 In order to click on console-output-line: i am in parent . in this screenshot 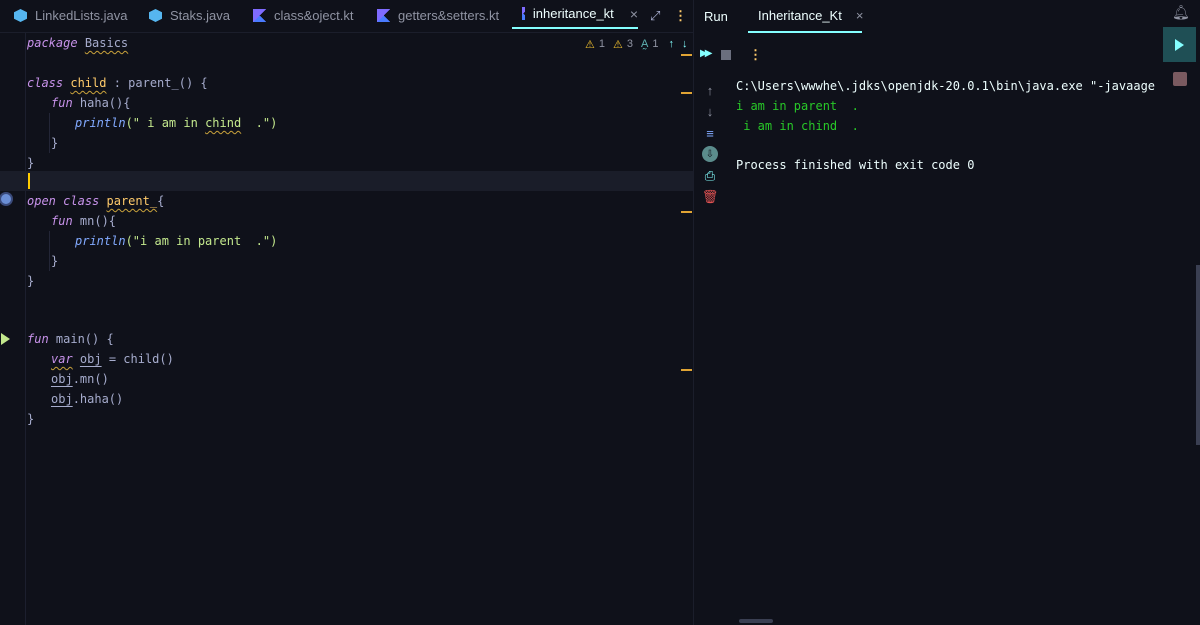, I will do `click(797, 106)`.